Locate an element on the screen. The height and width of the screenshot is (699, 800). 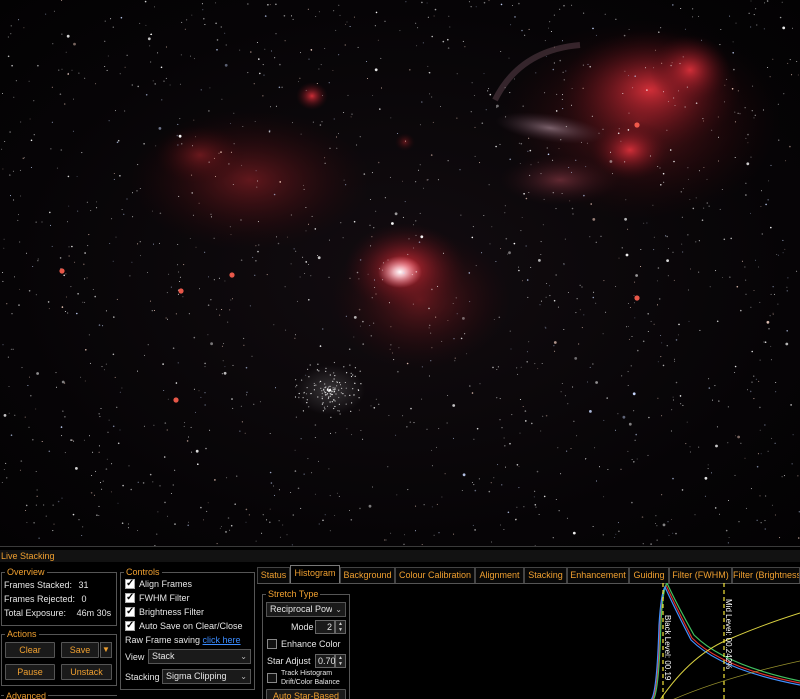
frames-stacked-value: 31 is located at coordinates (83, 585).